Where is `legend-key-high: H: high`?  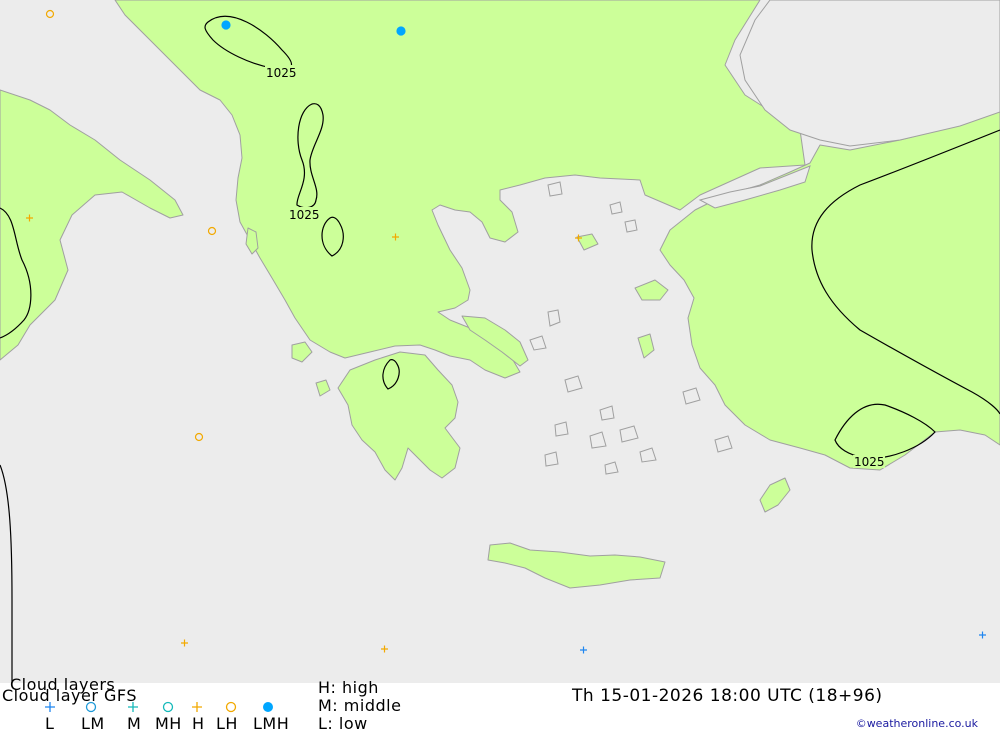
legend-key-high: H: high is located at coordinates (348, 687).